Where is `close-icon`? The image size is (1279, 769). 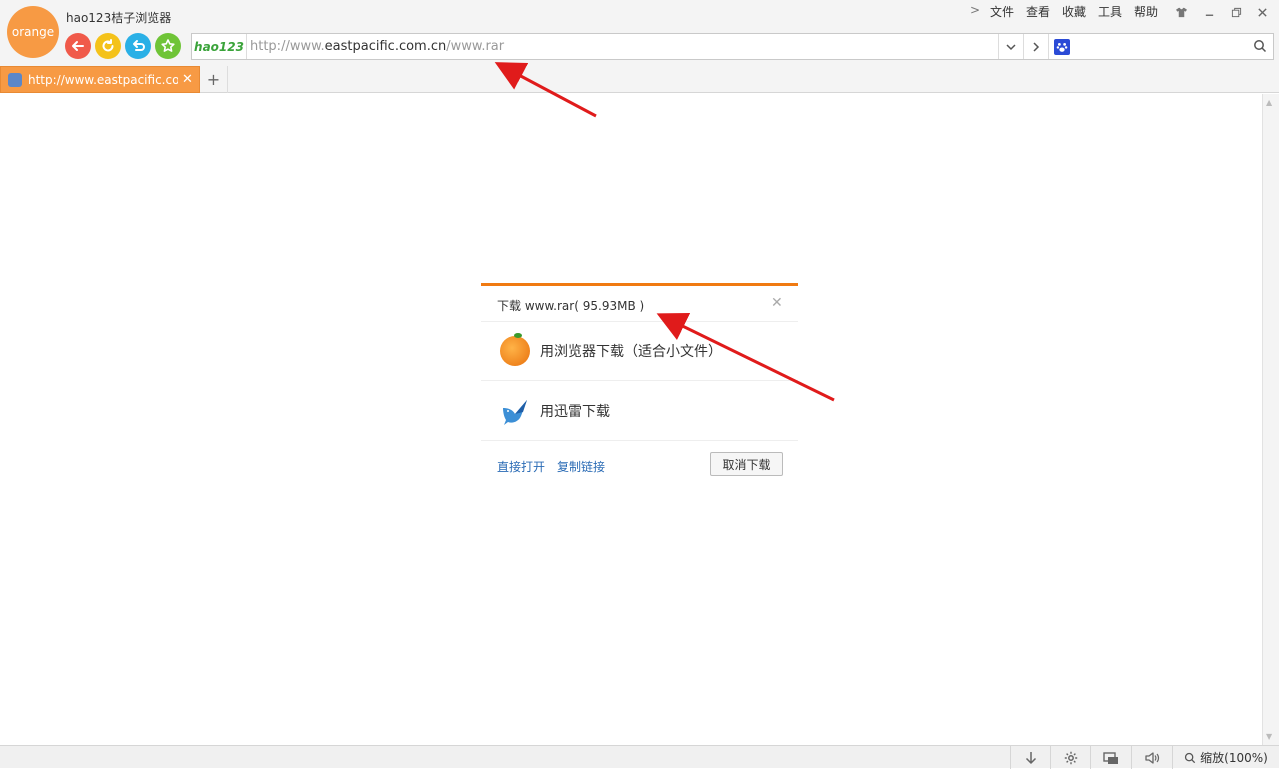
close-icon is located at coordinates (1262, 12).